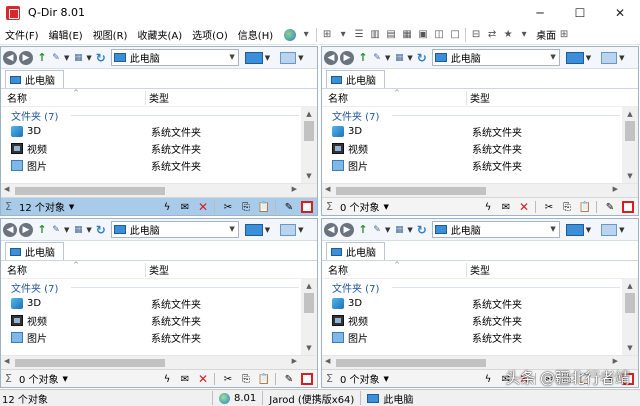 Image resolution: width=640 pixels, height=406 pixels. What do you see at coordinates (338, 269) in the screenshot?
I see `column-name-header: 名称` at bounding box center [338, 269].